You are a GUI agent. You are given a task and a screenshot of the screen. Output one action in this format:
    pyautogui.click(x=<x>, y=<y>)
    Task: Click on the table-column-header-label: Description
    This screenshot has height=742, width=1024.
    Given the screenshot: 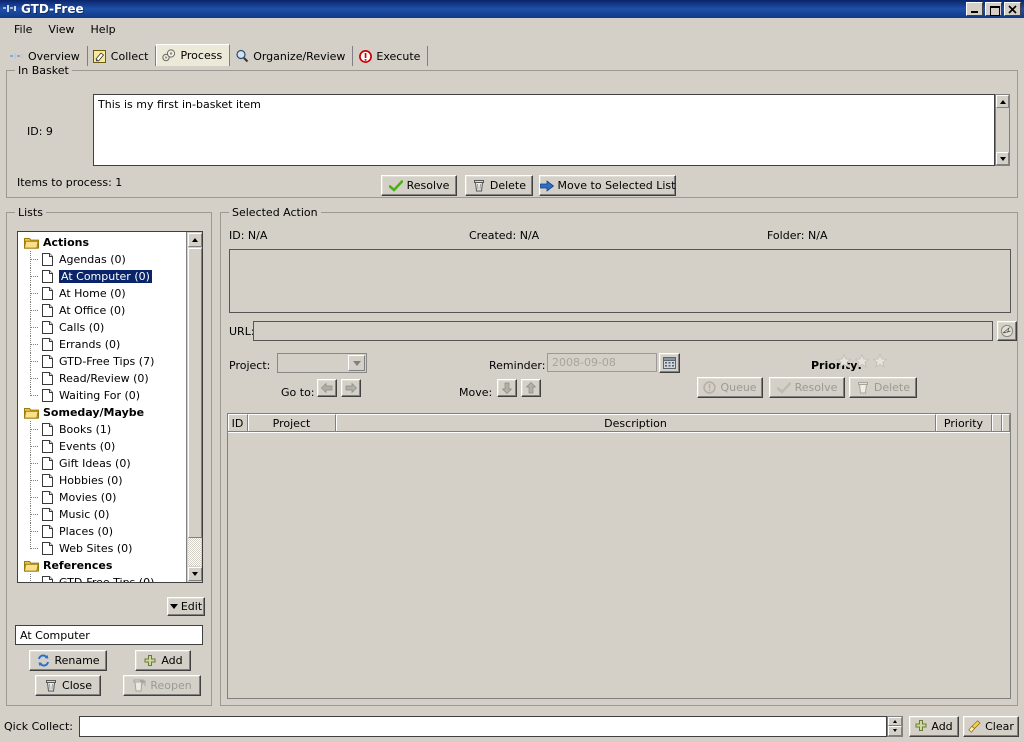 What is the action you would take?
    pyautogui.click(x=635, y=423)
    